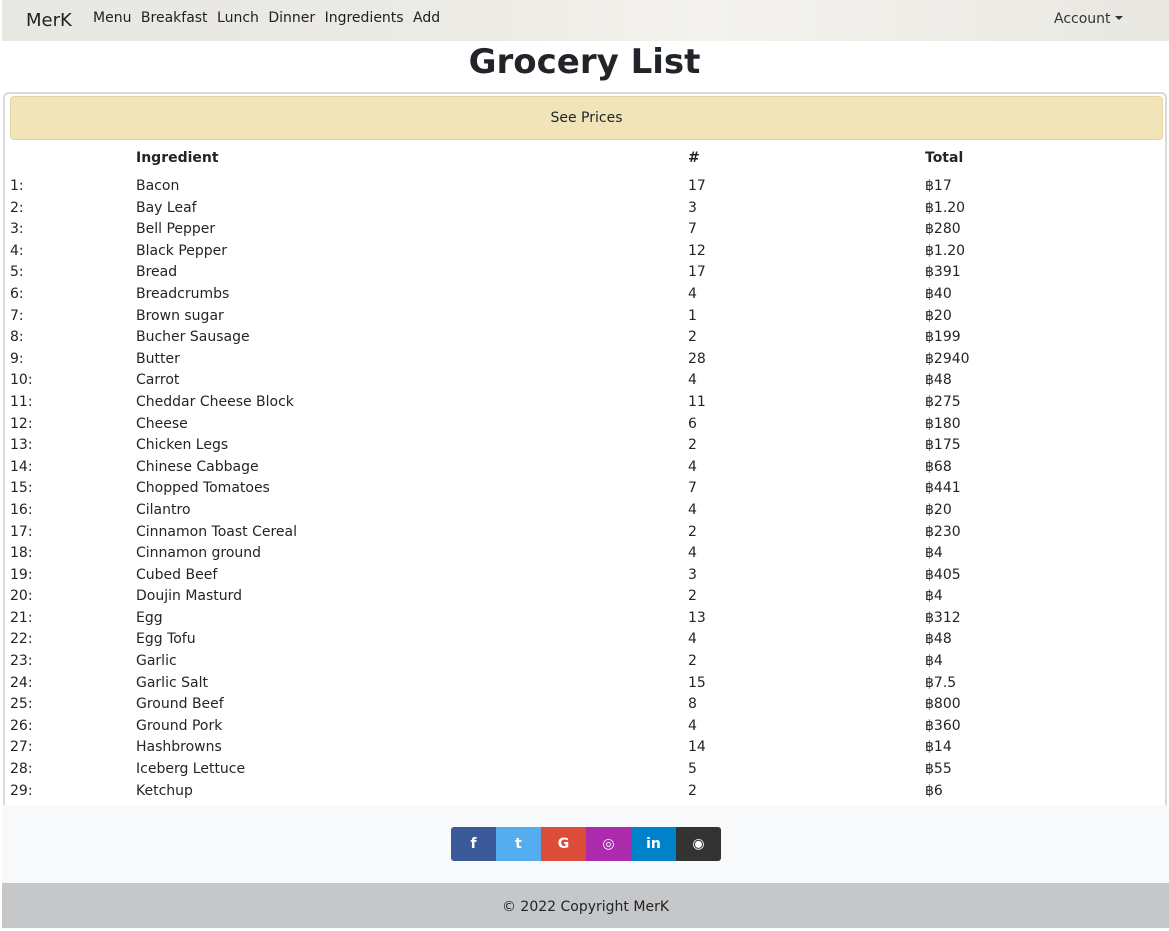  What do you see at coordinates (582, 684) in the screenshot?
I see `table-row: 24: Garlic Salt 15 ฿7.5` at bounding box center [582, 684].